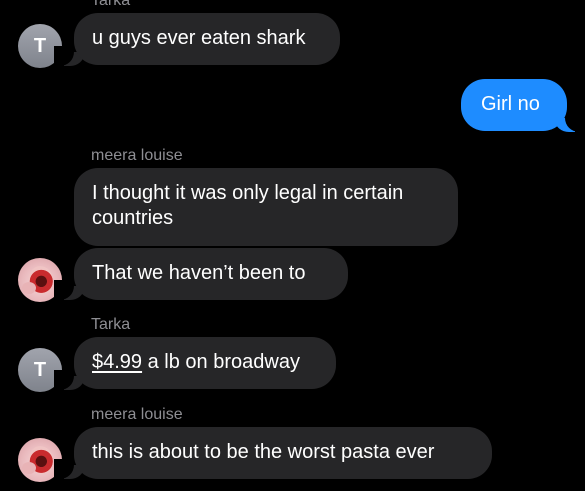 The image size is (585, 491). What do you see at coordinates (510, 104) in the screenshot?
I see `message-text: Girl no` at bounding box center [510, 104].